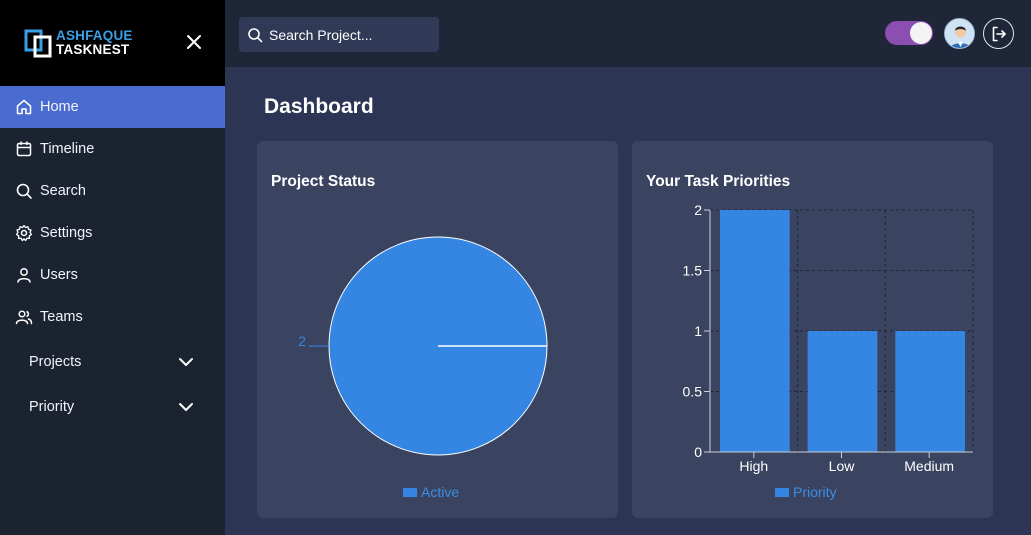 The image size is (1031, 535). What do you see at coordinates (815, 492) in the screenshot?
I see `legend-label: Priority` at bounding box center [815, 492].